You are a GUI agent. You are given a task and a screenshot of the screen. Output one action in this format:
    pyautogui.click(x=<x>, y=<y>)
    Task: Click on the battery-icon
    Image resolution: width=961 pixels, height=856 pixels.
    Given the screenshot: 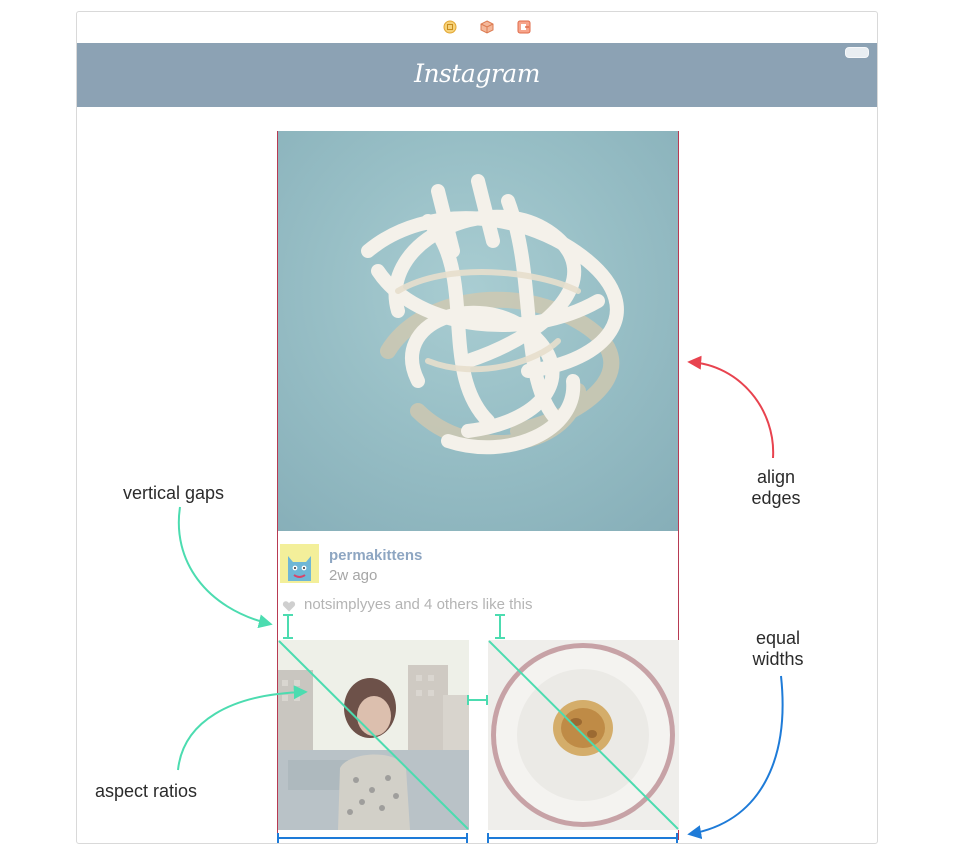 What is the action you would take?
    pyautogui.click(x=857, y=52)
    